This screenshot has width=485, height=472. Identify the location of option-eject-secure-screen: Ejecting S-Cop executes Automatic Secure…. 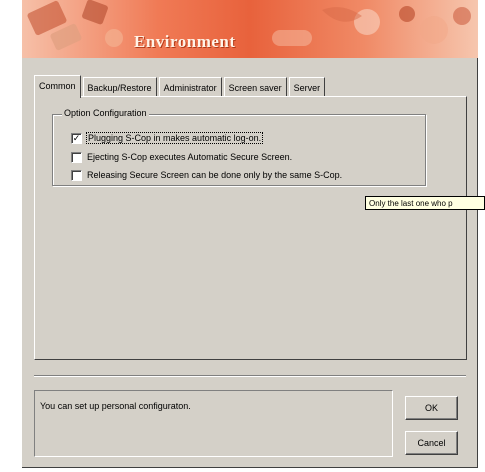
(181, 157).